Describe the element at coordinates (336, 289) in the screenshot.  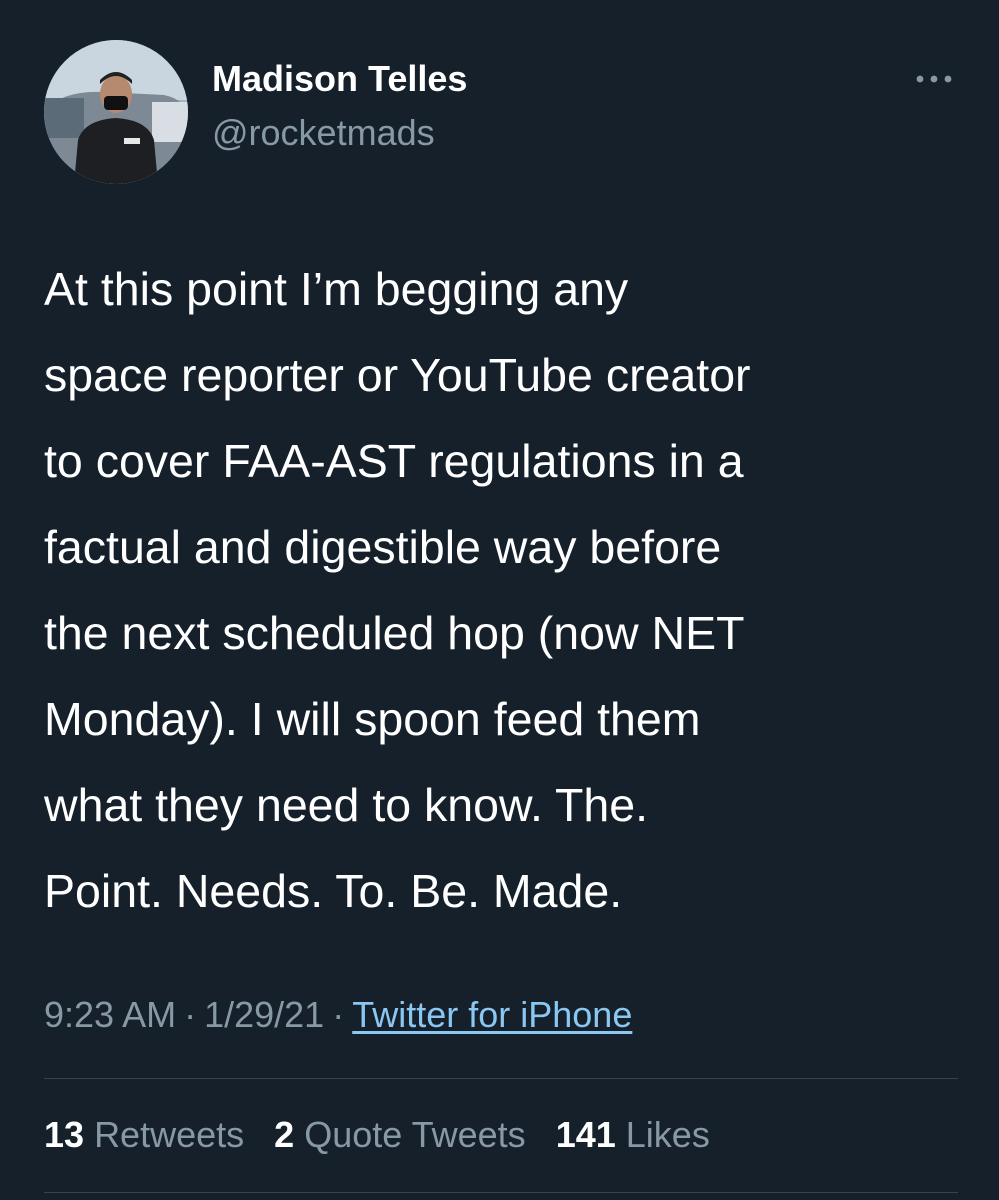
I see `tweet-line: At this point I’m begging any` at that location.